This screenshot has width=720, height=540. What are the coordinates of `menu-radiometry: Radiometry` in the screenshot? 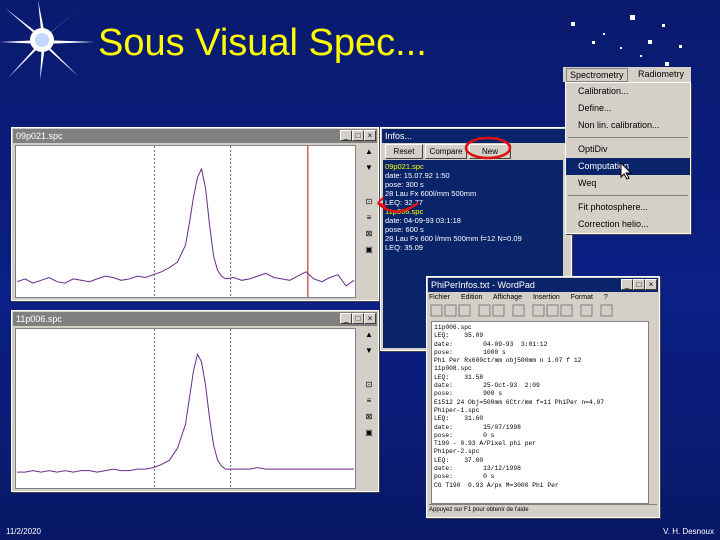 It's located at (661, 74).